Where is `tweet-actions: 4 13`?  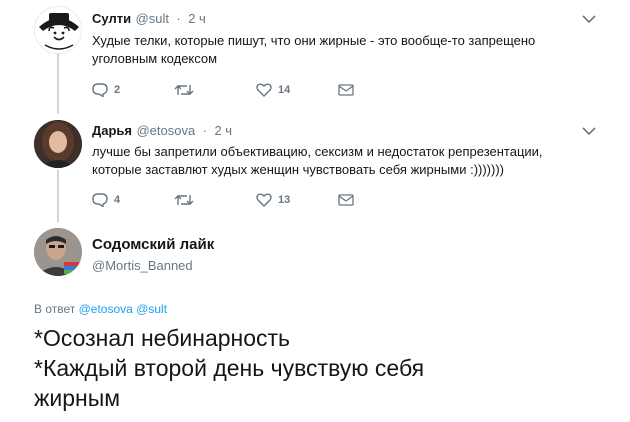
tweet-actions: 4 13 is located at coordinates (223, 200).